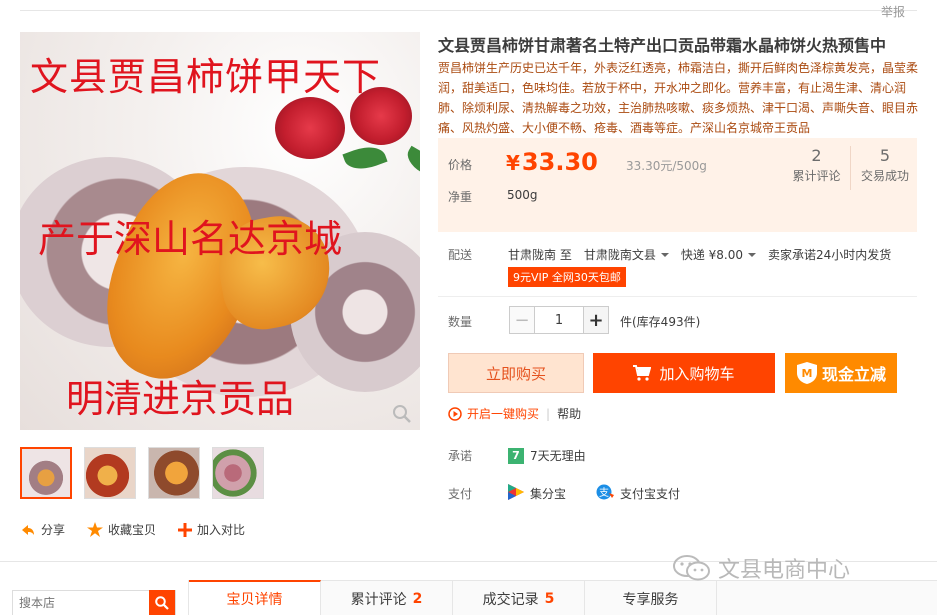 The width and height of the screenshot is (937, 615). What do you see at coordinates (378, 599) in the screenshot?
I see `tab-label: 累计评论` at bounding box center [378, 599].